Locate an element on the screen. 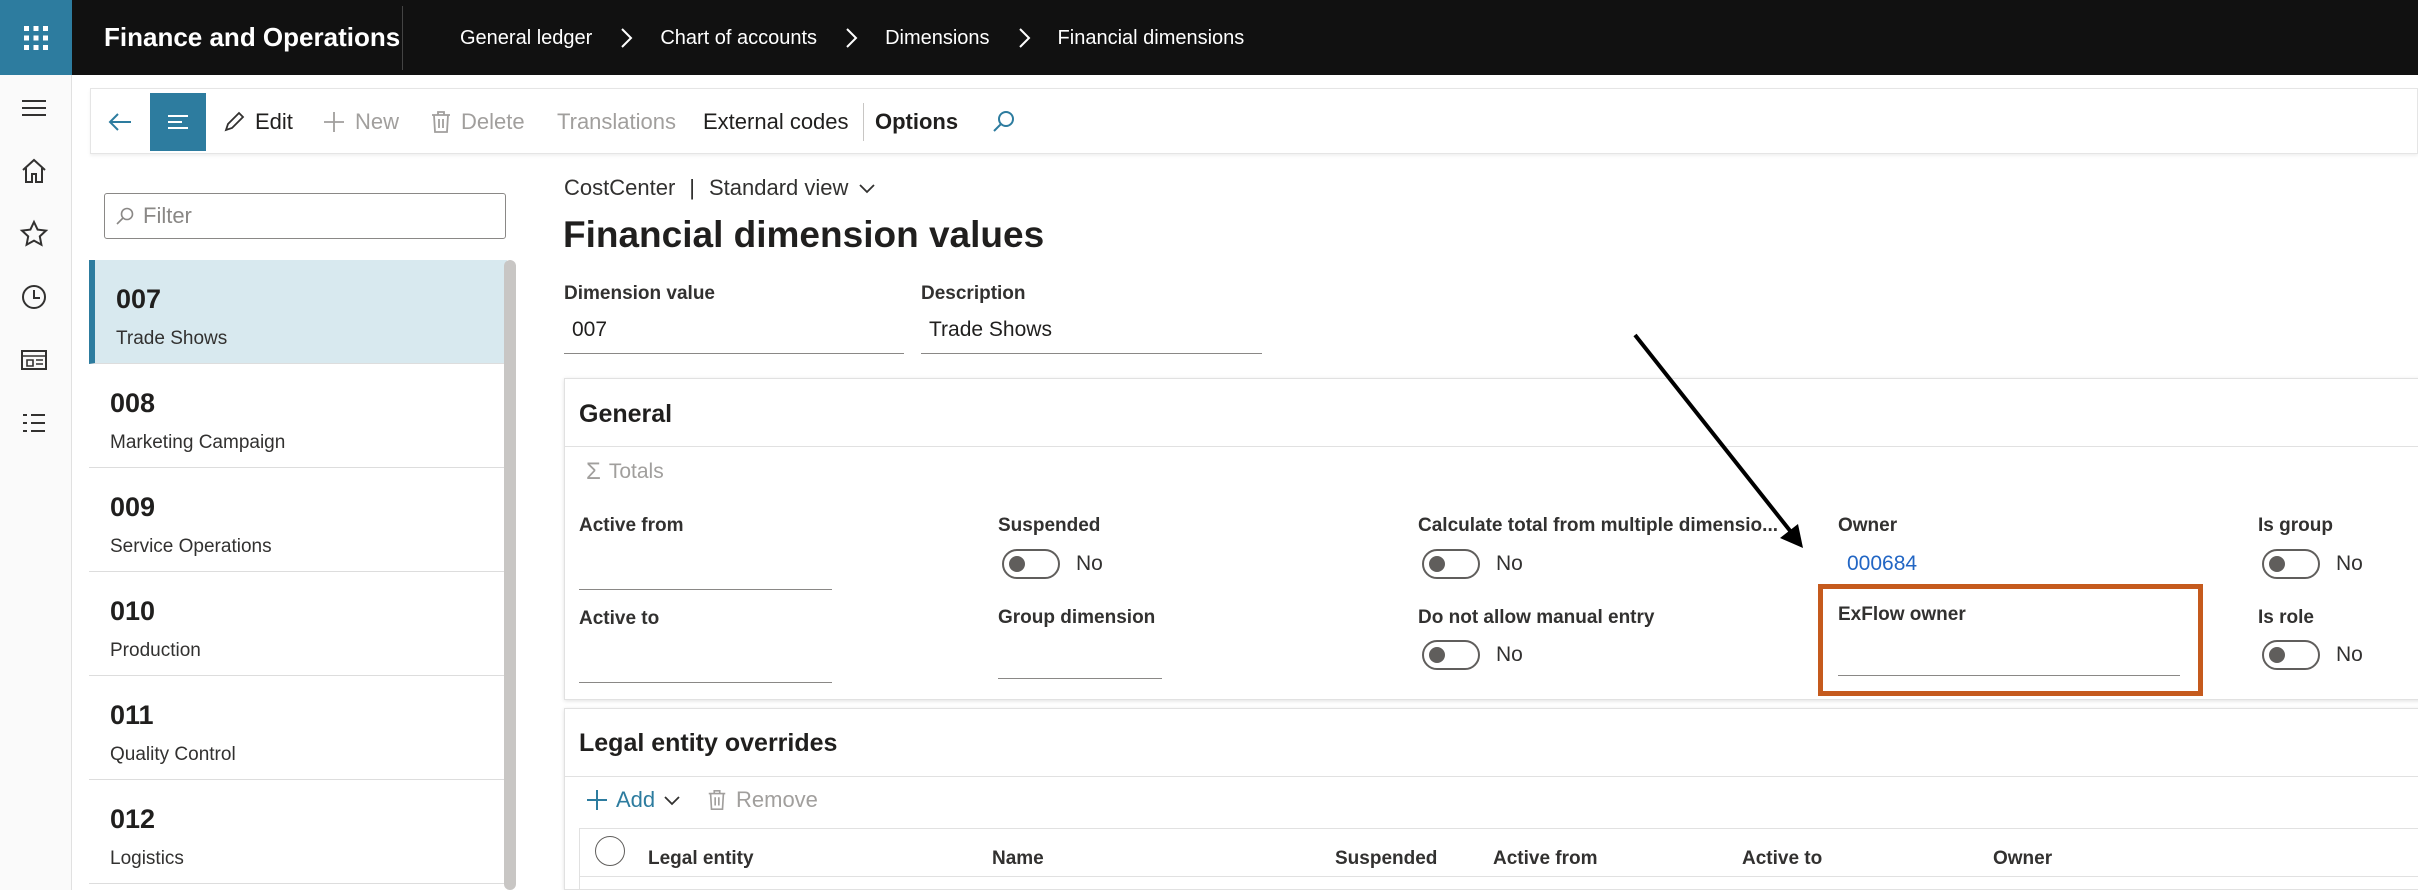 This screenshot has height=890, width=2418. column-header-legal-entity: Legal entity is located at coordinates (701, 859).